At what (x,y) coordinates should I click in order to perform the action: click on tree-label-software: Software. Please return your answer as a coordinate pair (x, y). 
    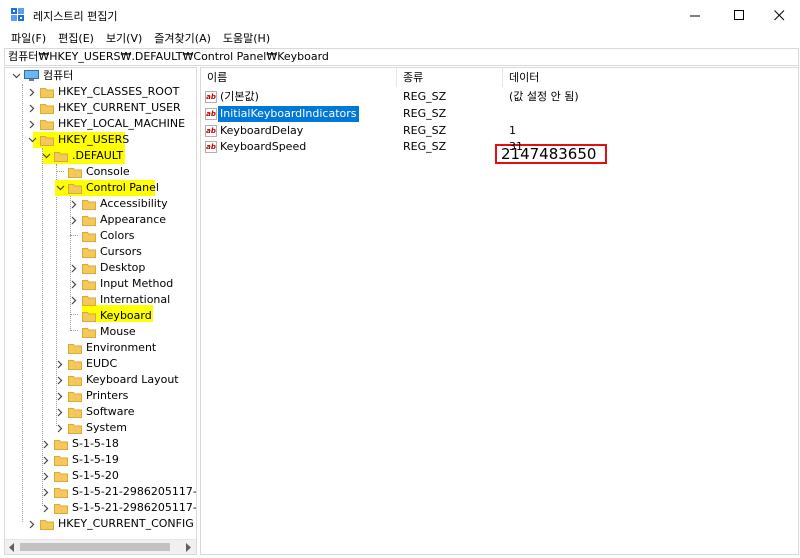
    Looking at the image, I should click on (110, 411).